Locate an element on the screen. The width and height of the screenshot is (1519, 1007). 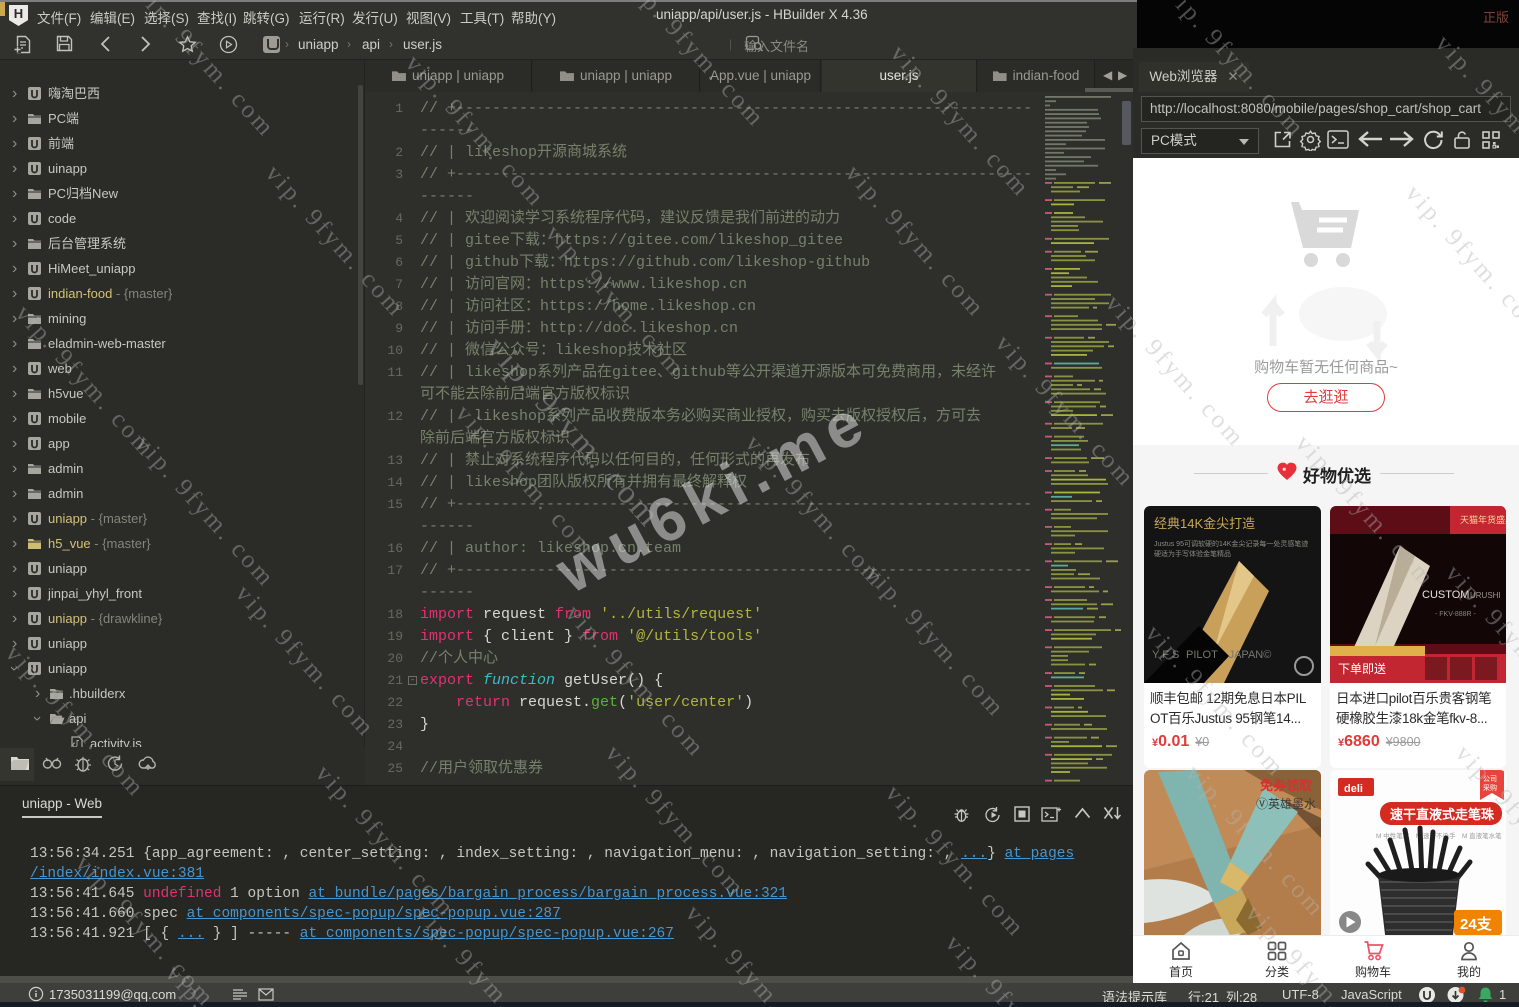
svg-text: PILOT JAPAN© is located at coordinates (1228, 655).